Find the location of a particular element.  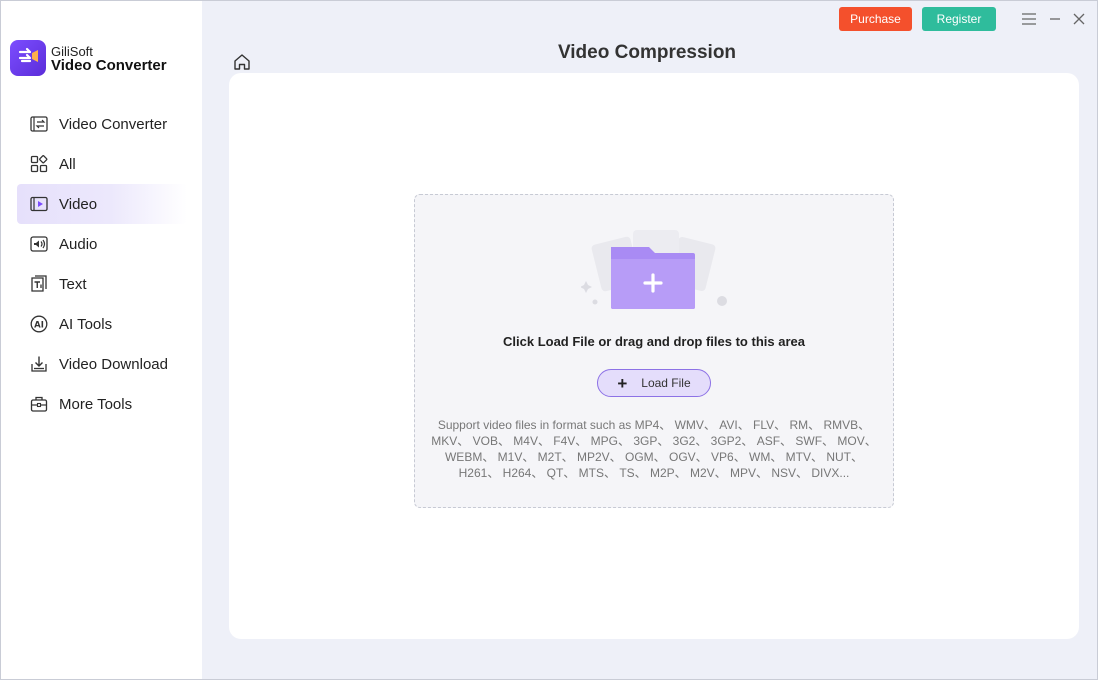

sidebar-item-ai-tools: AI AI Tools is located at coordinates (102, 324).